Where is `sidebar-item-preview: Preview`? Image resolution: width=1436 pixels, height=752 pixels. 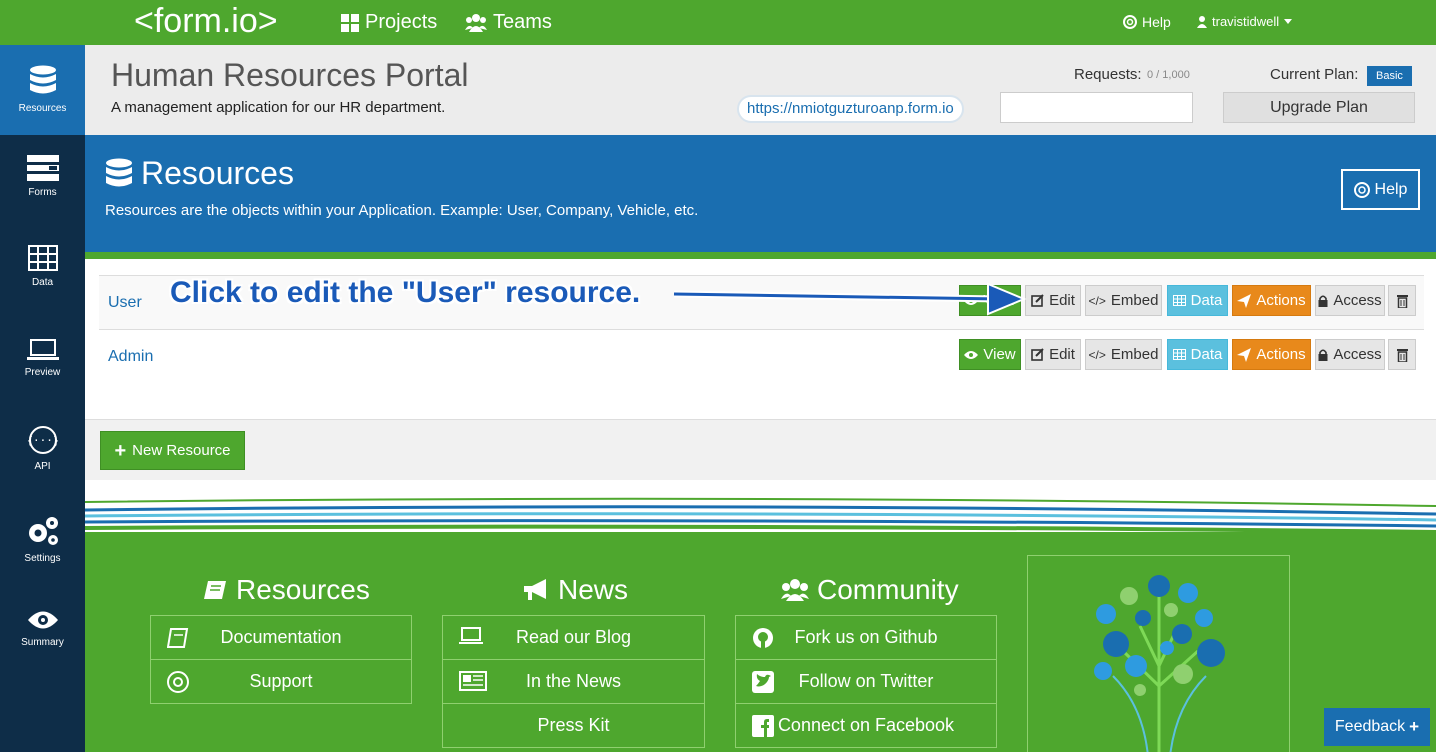
sidebar-item-preview: Preview is located at coordinates (42, 360).